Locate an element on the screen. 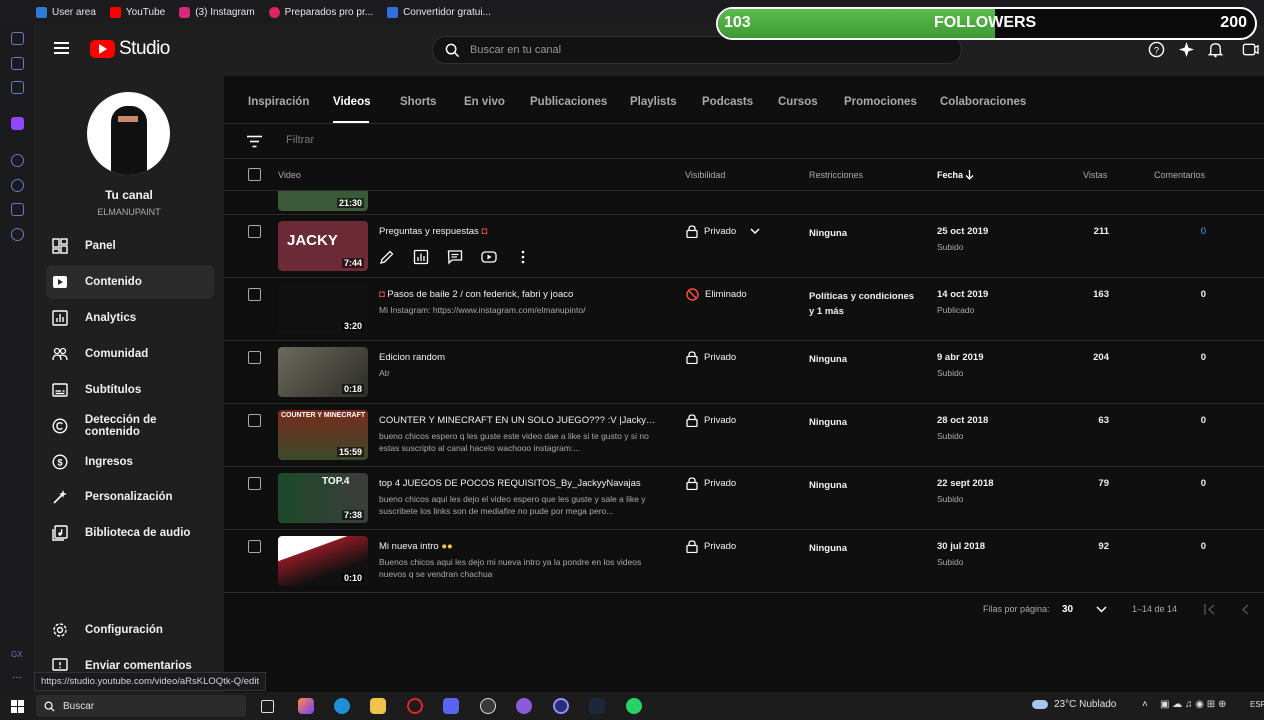 This screenshot has width=1264, height=720. task-view-icon is located at coordinates (267, 706).